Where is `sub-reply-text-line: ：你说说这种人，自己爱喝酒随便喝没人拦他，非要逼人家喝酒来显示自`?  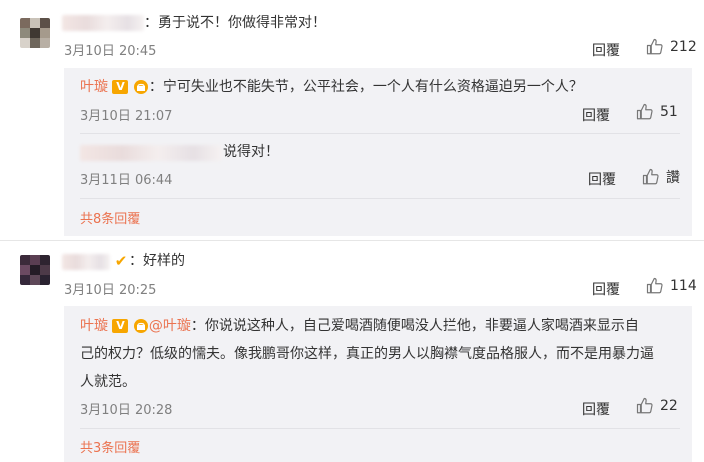 sub-reply-text-line: ：你说说这种人，自己爱喝酒随便喝没人拦他，非要逼人家喝酒来显示自 is located at coordinates (414, 326).